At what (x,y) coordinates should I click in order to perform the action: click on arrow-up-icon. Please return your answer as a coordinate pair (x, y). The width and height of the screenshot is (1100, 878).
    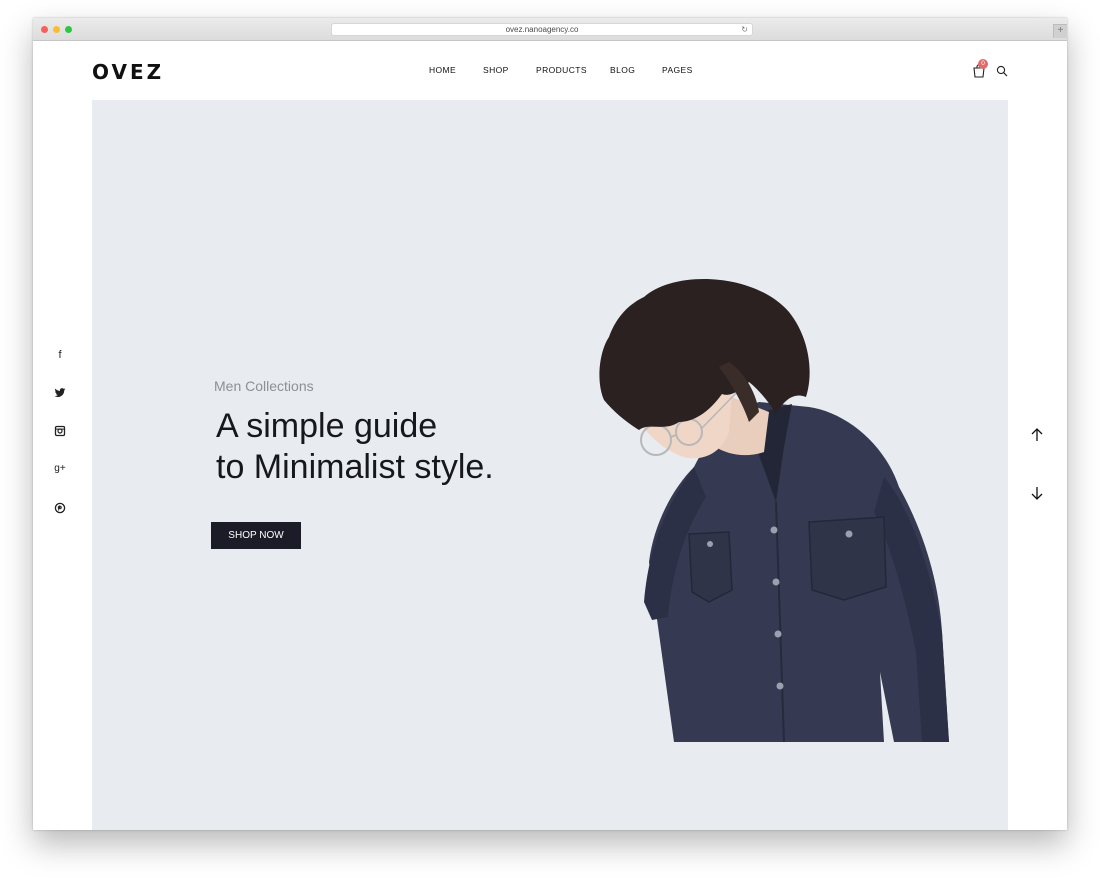
    Looking at the image, I should click on (1037, 435).